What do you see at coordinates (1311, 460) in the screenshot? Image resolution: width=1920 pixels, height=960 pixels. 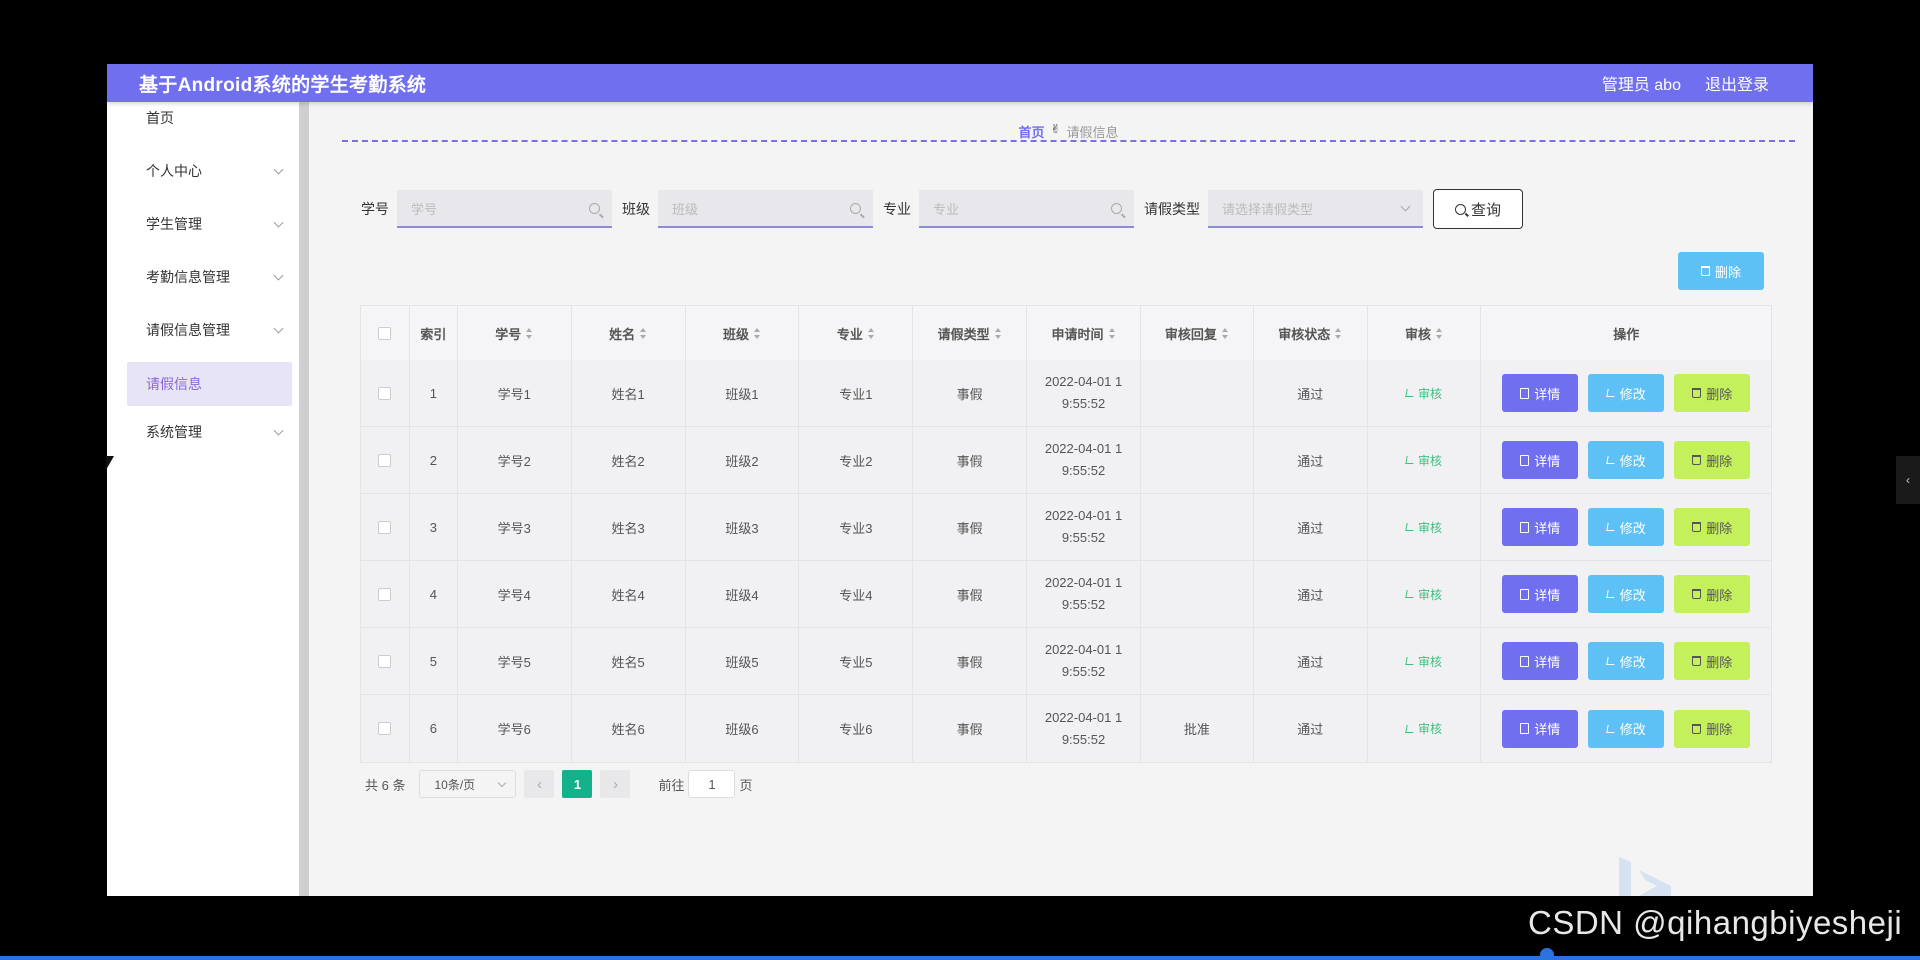 I see `cell-audit-status: 通过` at bounding box center [1311, 460].